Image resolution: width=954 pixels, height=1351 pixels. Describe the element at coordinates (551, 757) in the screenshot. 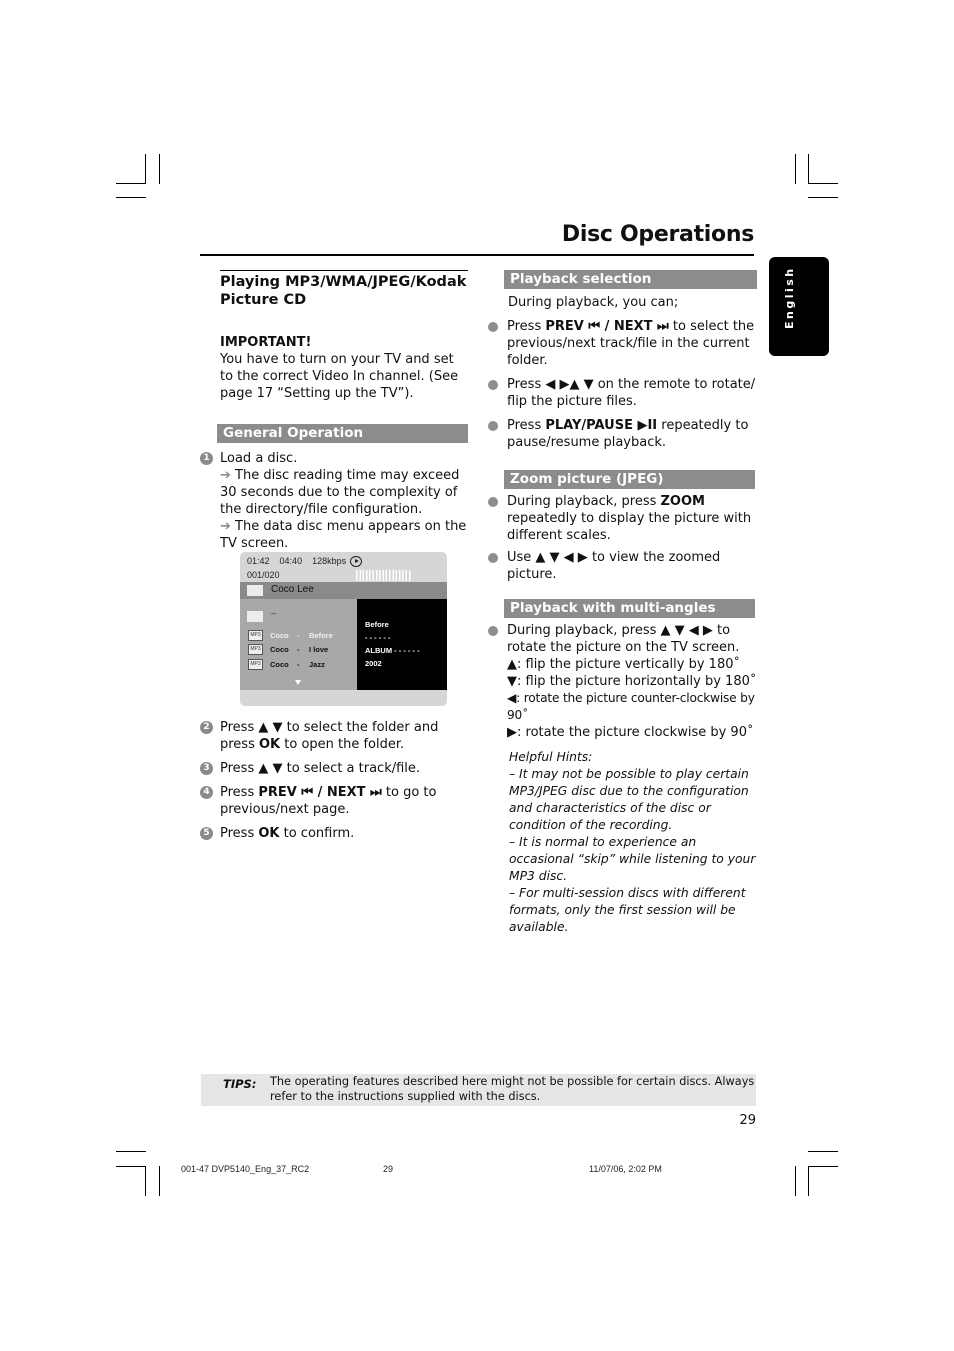

I see `hints-title: Helpful Hints:` at that location.